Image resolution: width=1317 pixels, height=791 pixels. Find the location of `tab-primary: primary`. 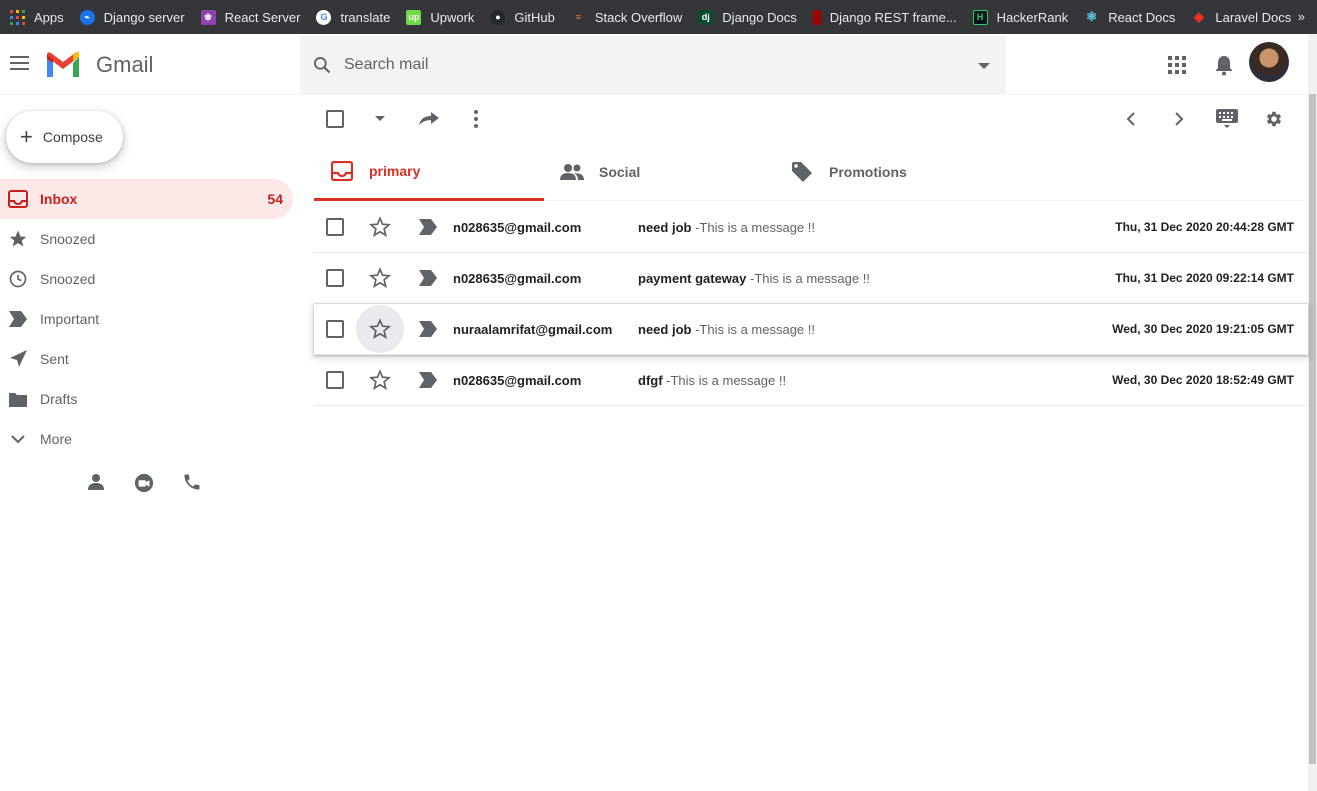

tab-primary: primary is located at coordinates (429, 172).